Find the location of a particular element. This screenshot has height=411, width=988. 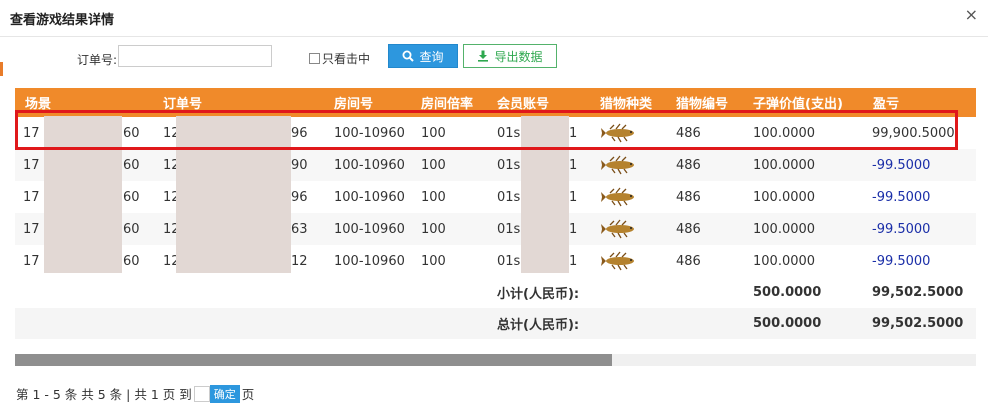

pagination-summary: 第 1 - 5 条 共 5 条 | 共 1 页 到 is located at coordinates (104, 394).